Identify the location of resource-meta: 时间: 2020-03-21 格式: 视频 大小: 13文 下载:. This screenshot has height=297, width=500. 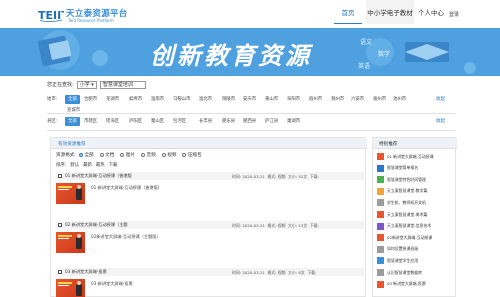
(275, 226).